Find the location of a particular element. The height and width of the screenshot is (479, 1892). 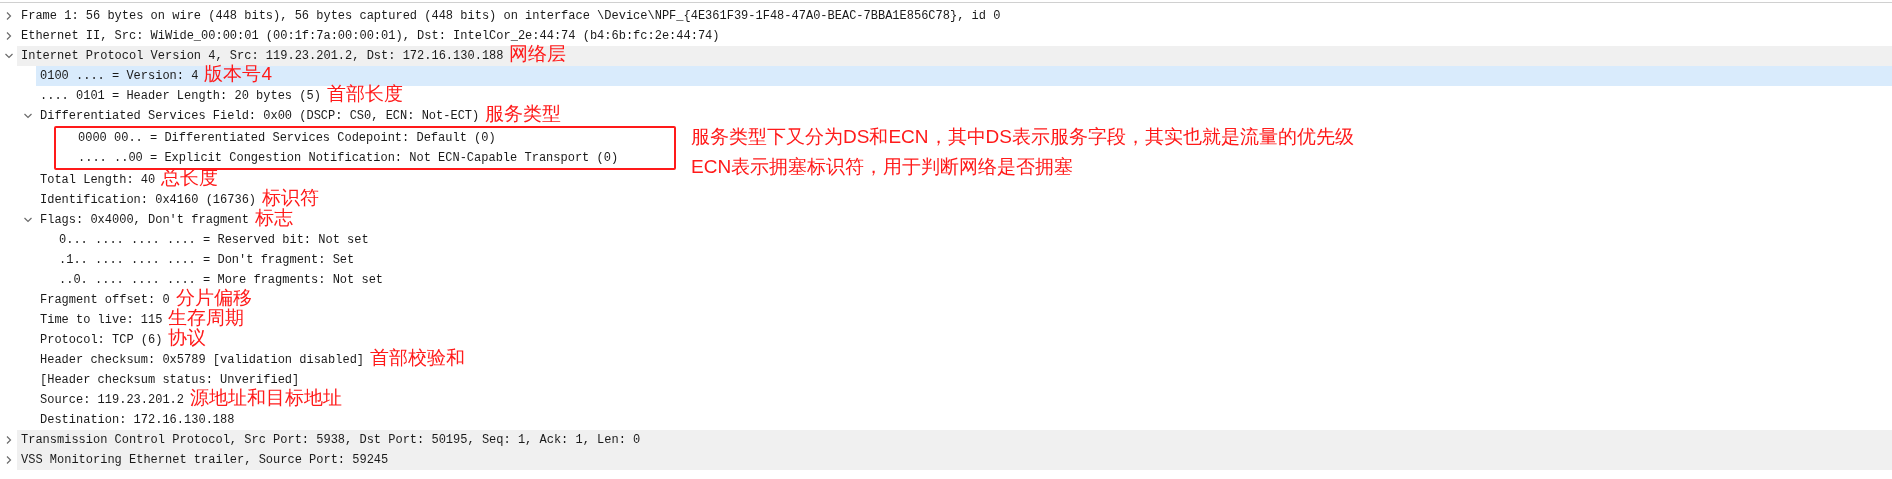

tree-row: Source: 119.23.201.2 源地址和目标地址 is located at coordinates (191, 400).